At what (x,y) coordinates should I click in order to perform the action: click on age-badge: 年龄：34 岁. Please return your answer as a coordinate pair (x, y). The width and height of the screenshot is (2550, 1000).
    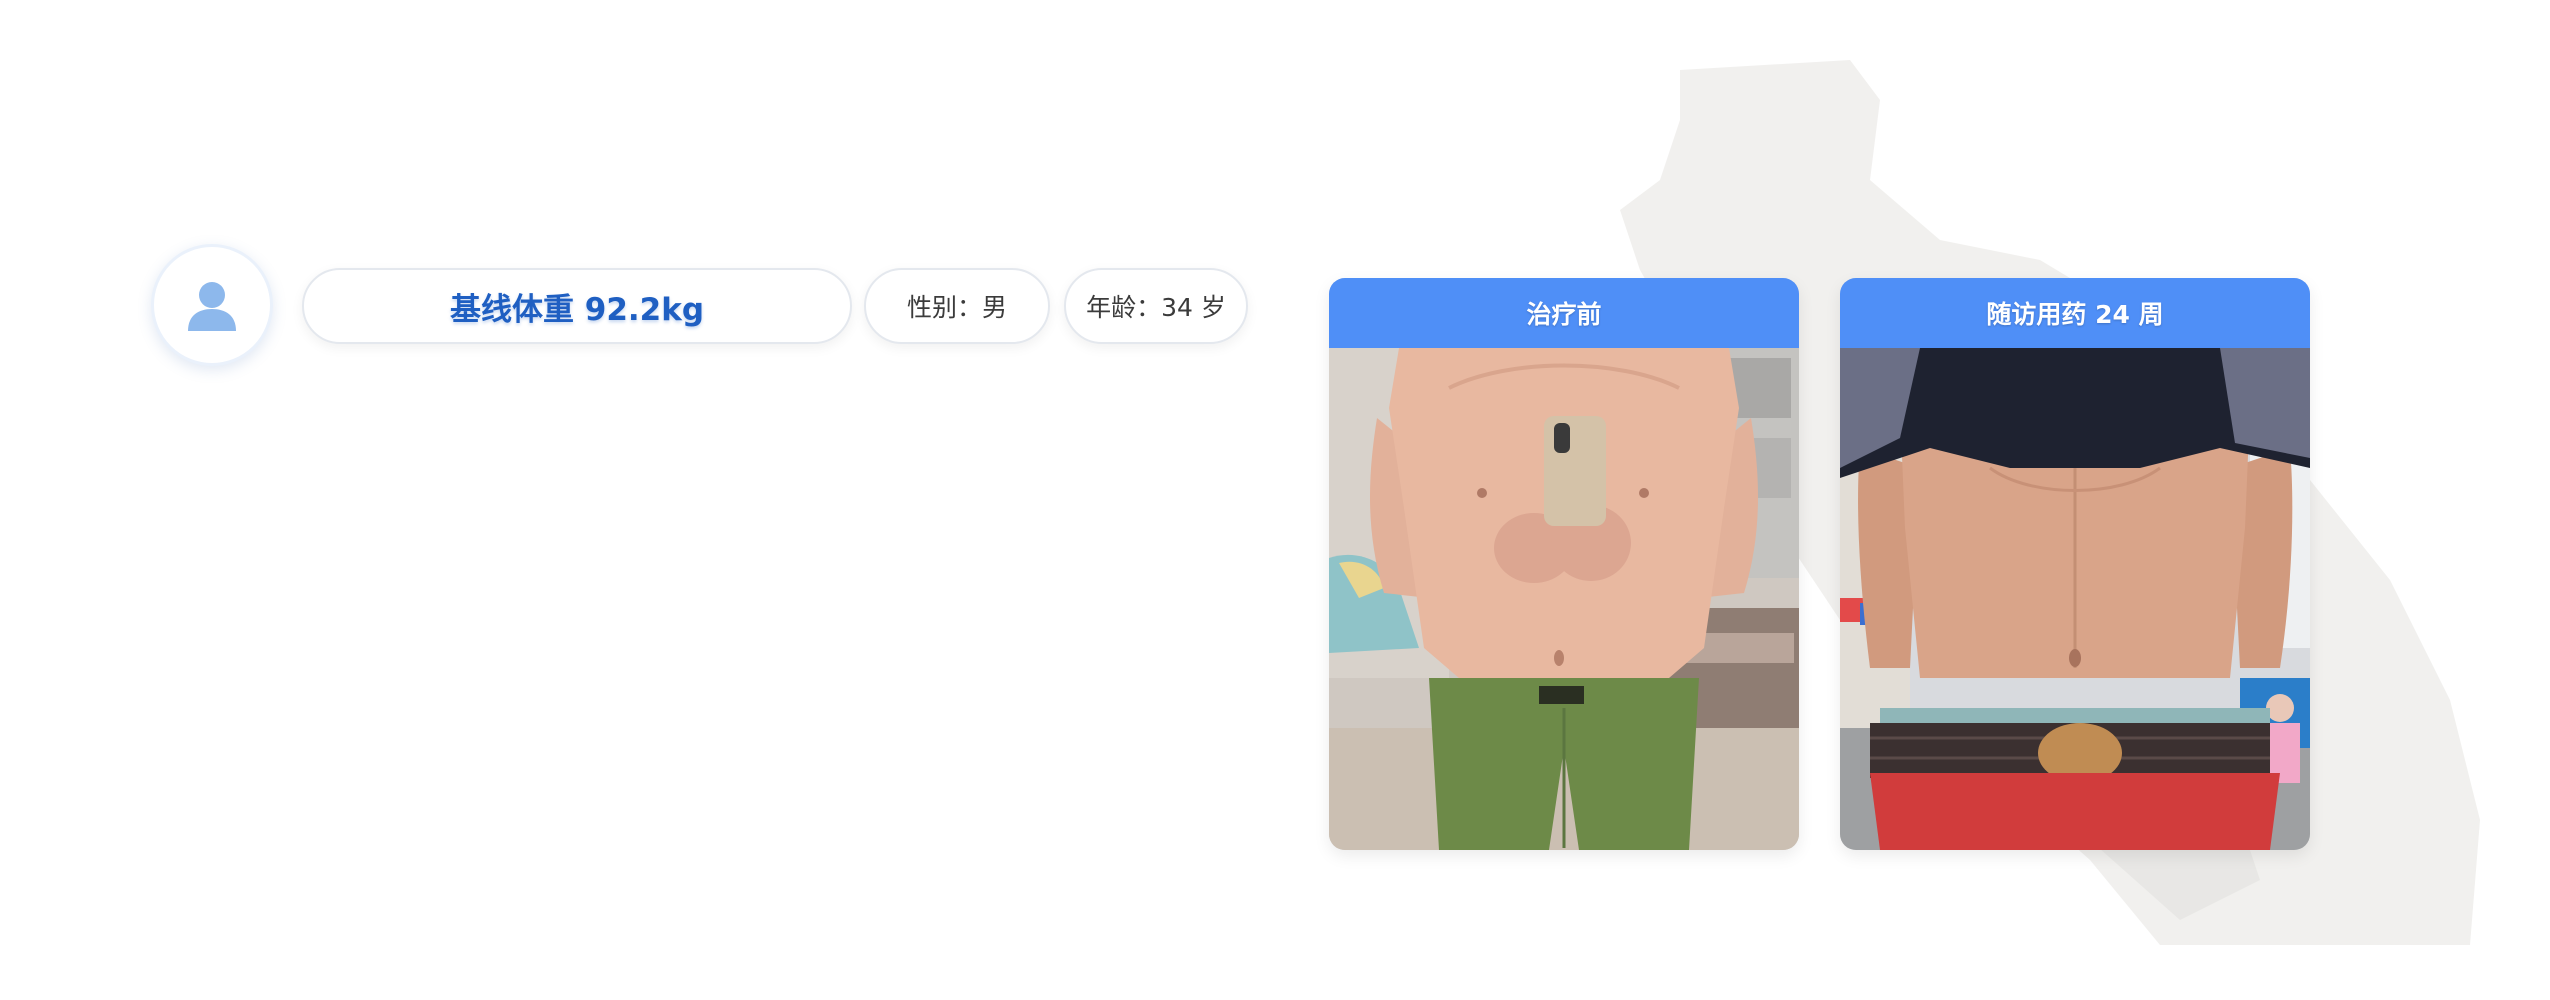
    Looking at the image, I should click on (1156, 306).